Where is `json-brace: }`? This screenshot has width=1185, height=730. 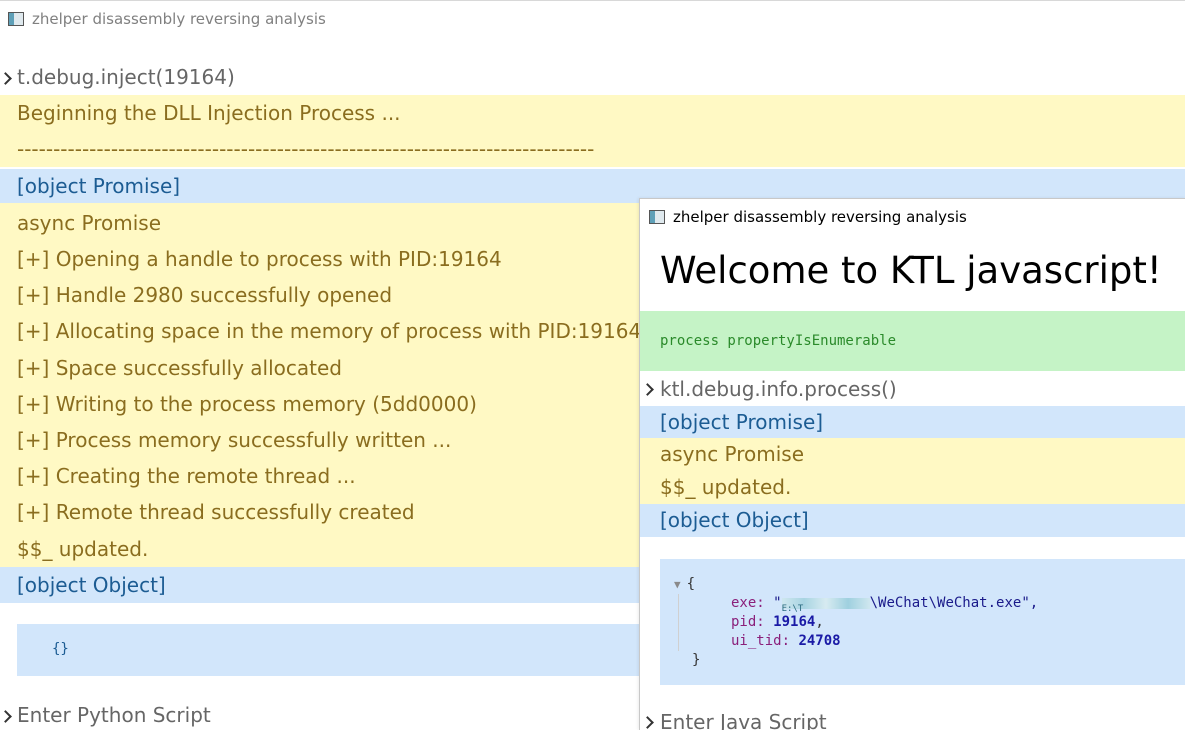 json-brace: } is located at coordinates (696, 660).